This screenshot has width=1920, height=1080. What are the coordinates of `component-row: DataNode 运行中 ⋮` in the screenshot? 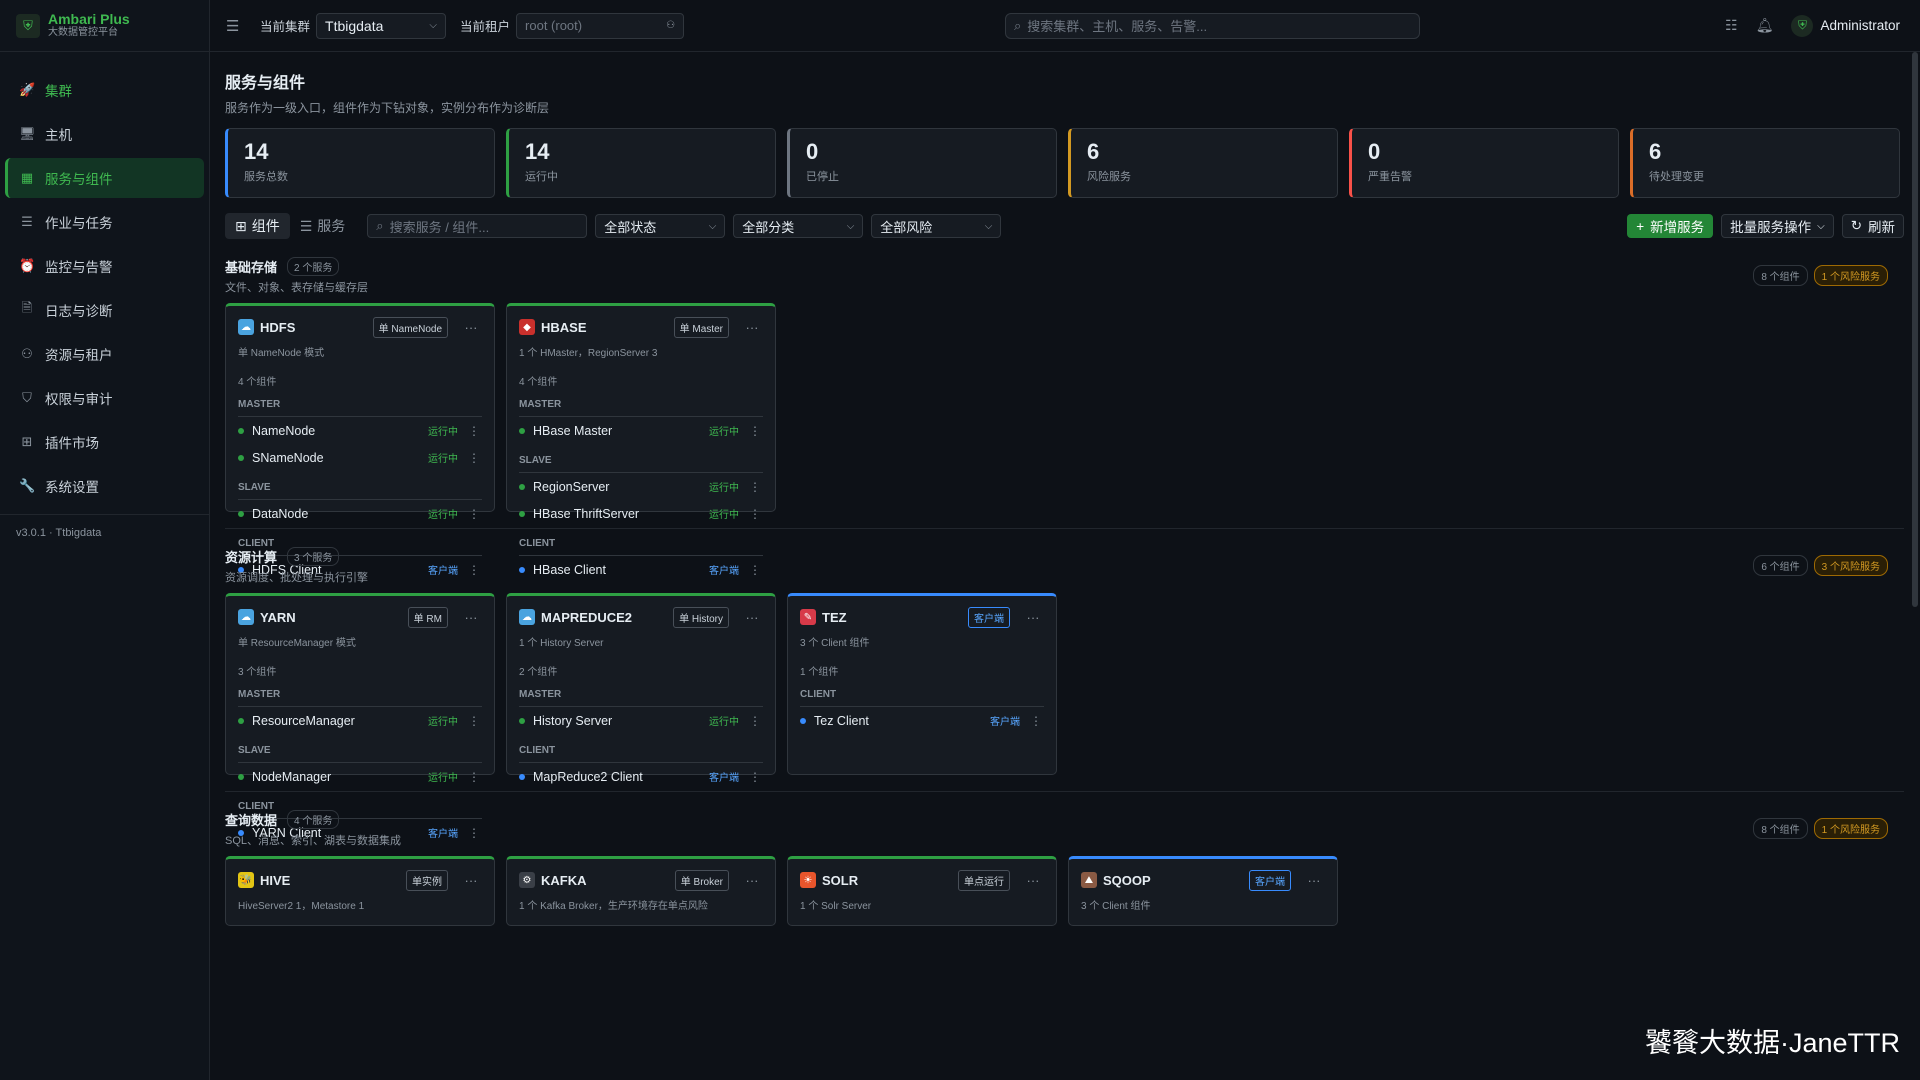 It's located at (360, 513).